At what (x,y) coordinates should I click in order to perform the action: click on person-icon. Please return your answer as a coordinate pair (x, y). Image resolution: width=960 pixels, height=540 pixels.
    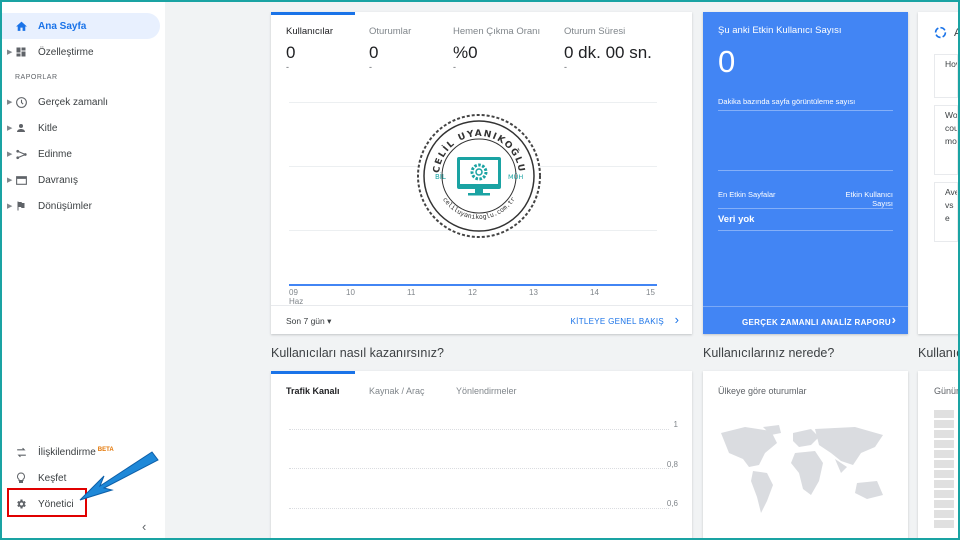
    Looking at the image, I should click on (21, 128).